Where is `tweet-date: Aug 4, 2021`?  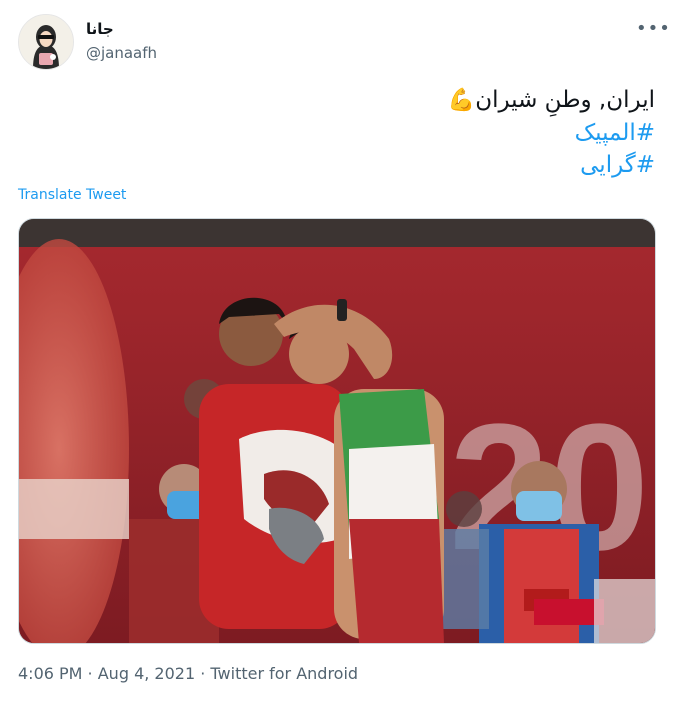 tweet-date: Aug 4, 2021 is located at coordinates (146, 673).